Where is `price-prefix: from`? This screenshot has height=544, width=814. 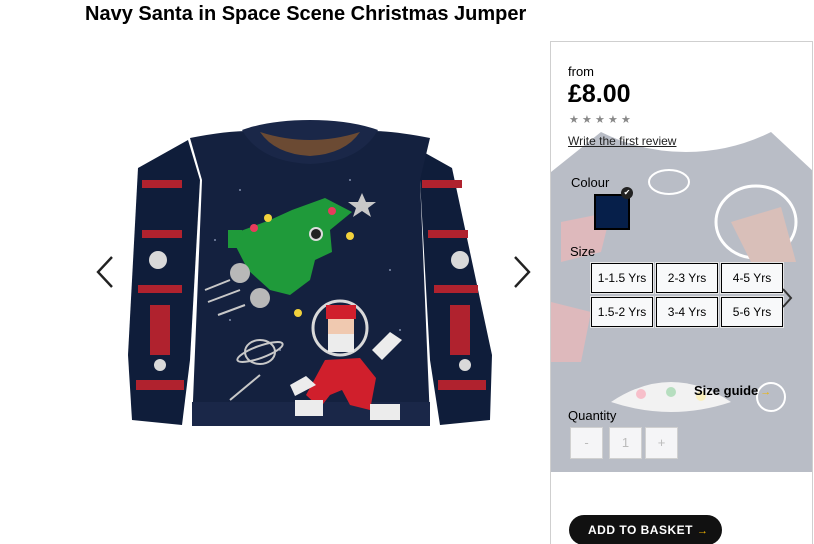 price-prefix: from is located at coordinates (581, 71).